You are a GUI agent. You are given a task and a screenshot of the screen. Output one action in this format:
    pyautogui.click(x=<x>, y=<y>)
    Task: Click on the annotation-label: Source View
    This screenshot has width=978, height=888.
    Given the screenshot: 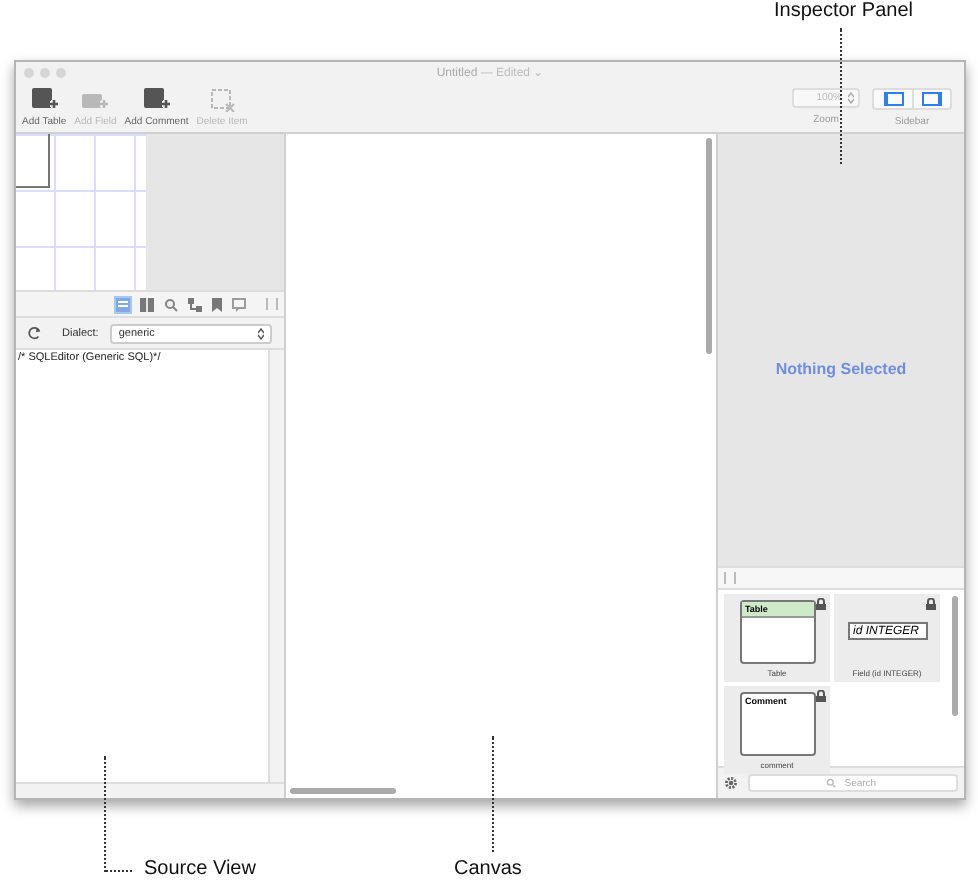 What is the action you would take?
    pyautogui.click(x=200, y=869)
    